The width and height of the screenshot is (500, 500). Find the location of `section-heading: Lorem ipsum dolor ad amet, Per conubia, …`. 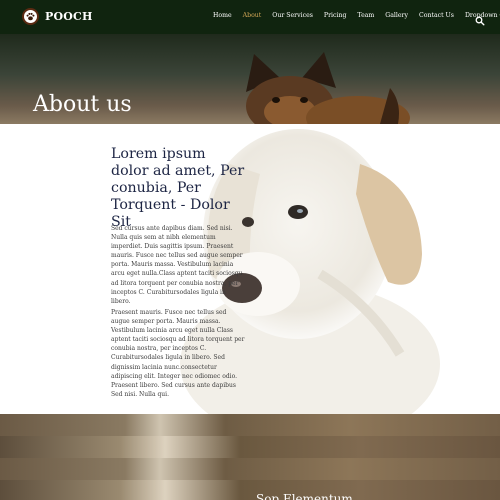

section-heading: Lorem ipsum dolor ad amet, Per conubia, … is located at coordinates (178, 188).